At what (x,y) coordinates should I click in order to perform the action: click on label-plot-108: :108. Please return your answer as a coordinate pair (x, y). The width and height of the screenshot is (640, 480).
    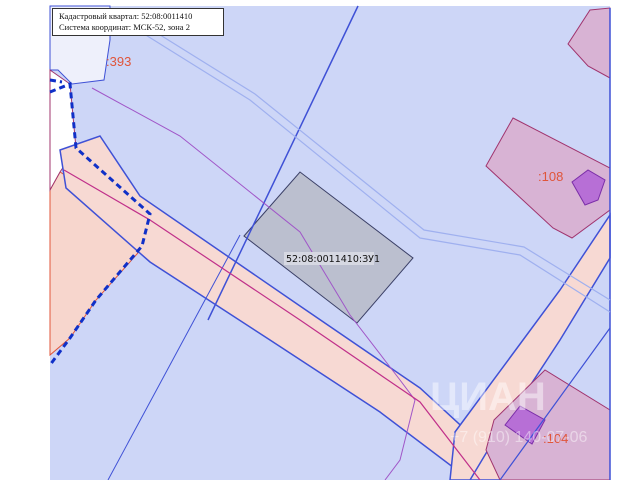
    Looking at the image, I should click on (550, 176).